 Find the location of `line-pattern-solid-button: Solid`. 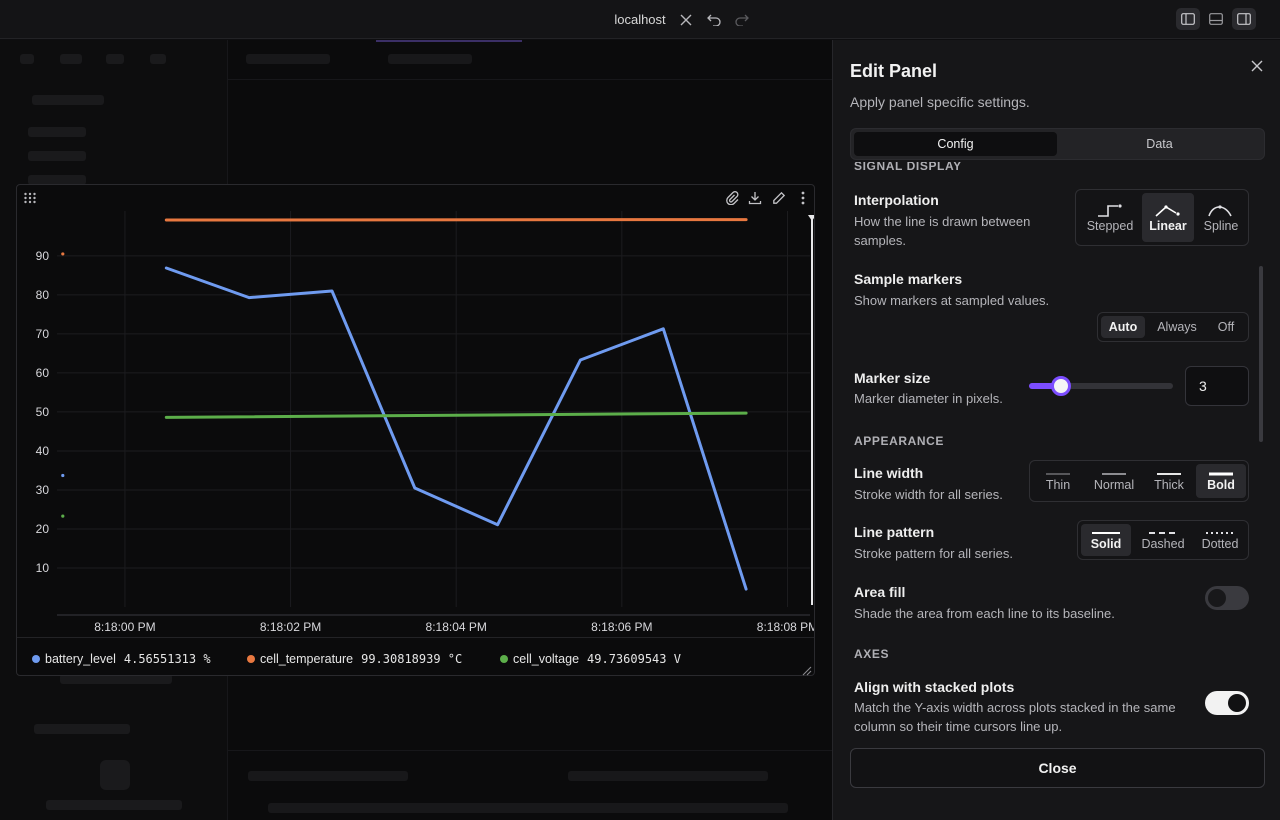

line-pattern-solid-button: Solid is located at coordinates (1106, 540).